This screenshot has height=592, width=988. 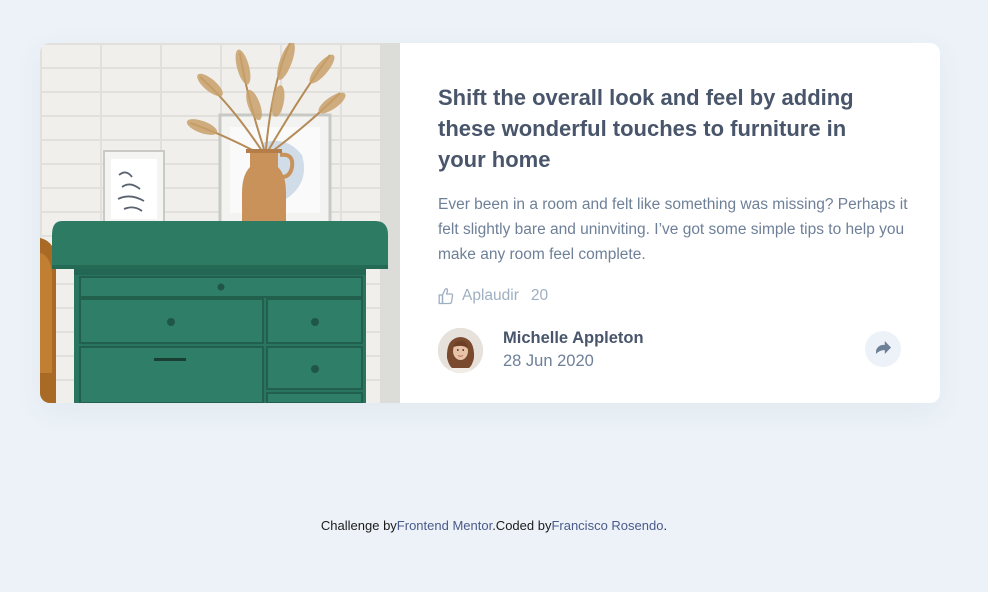 I want to click on share-button, so click(x=883, y=349).